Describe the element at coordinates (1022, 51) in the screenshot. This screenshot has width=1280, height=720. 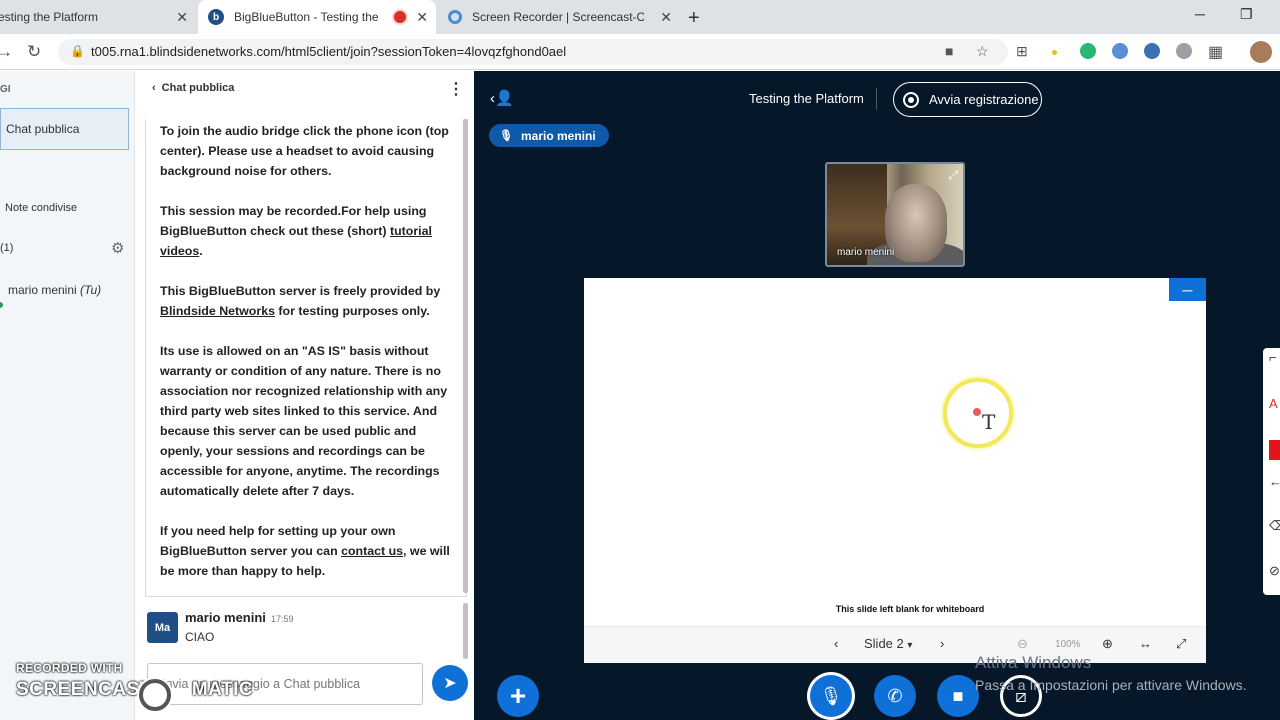
I see `extension-grid-icon: ⊞` at that location.